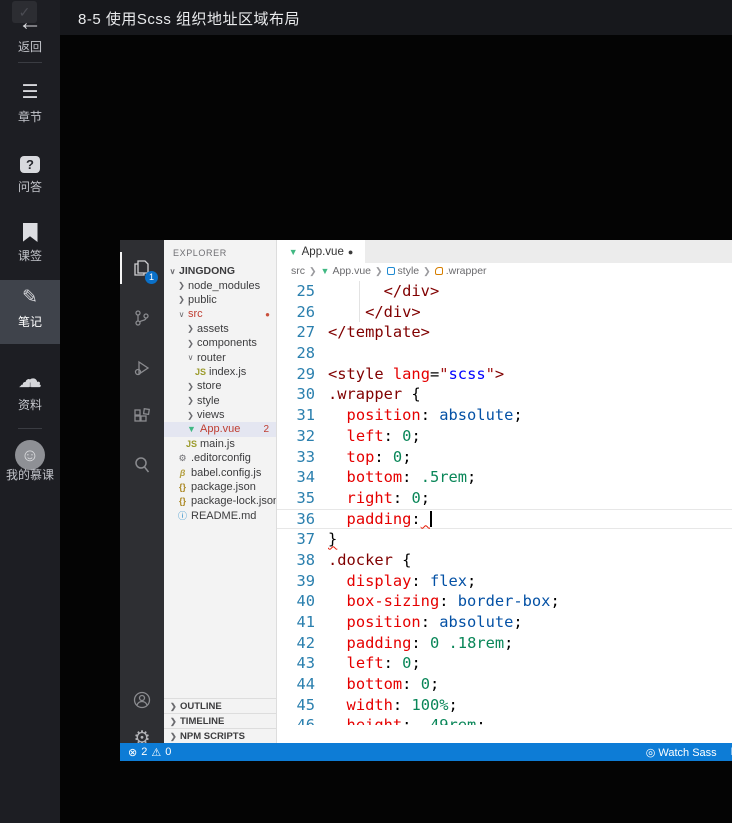 The height and width of the screenshot is (823, 732). What do you see at coordinates (220, 357) in the screenshot?
I see `tree-item-router: ∨ router` at bounding box center [220, 357].